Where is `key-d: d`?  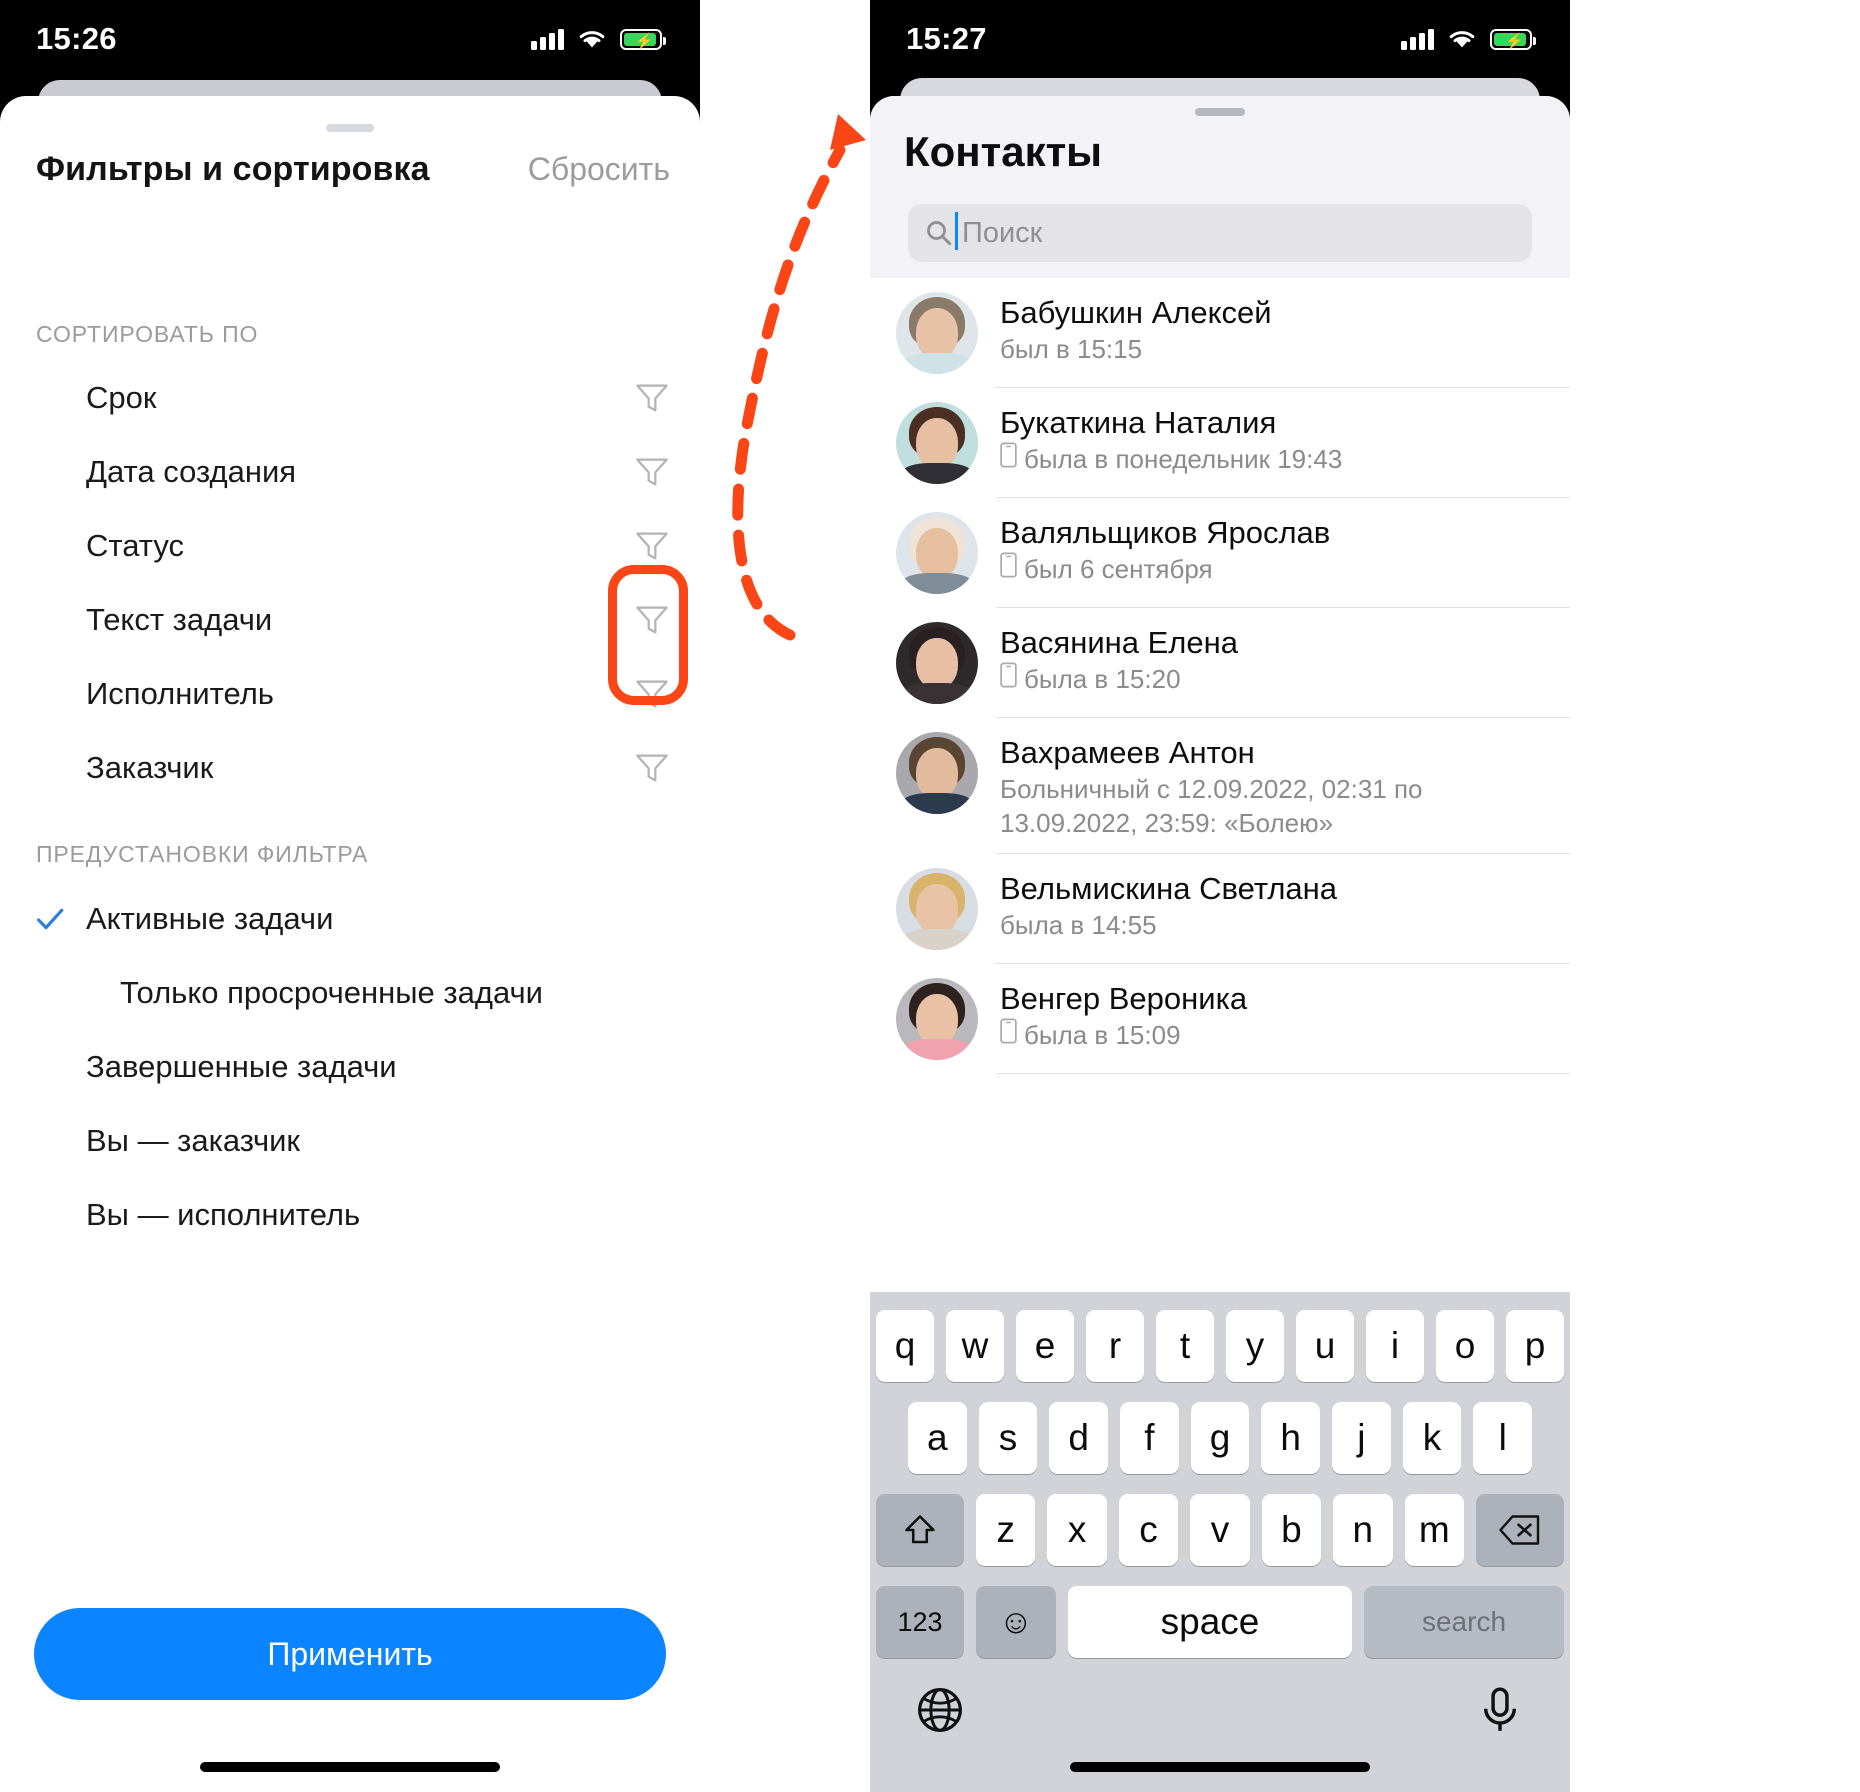 key-d: d is located at coordinates (1078, 1438).